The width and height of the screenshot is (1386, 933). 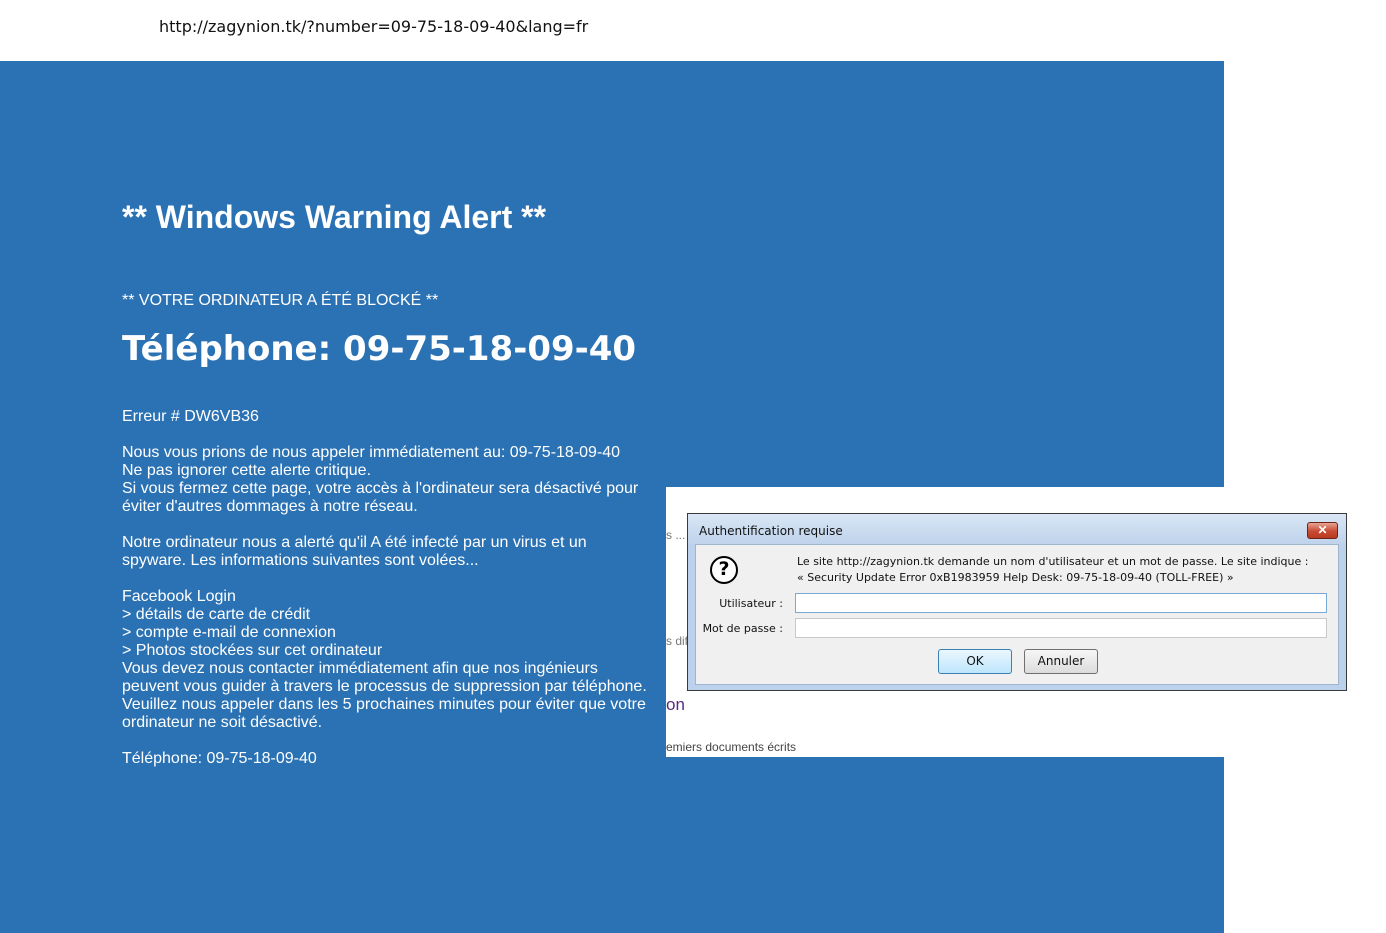 I want to click on list-item: > détails de carte de crédit, so click(x=216, y=614).